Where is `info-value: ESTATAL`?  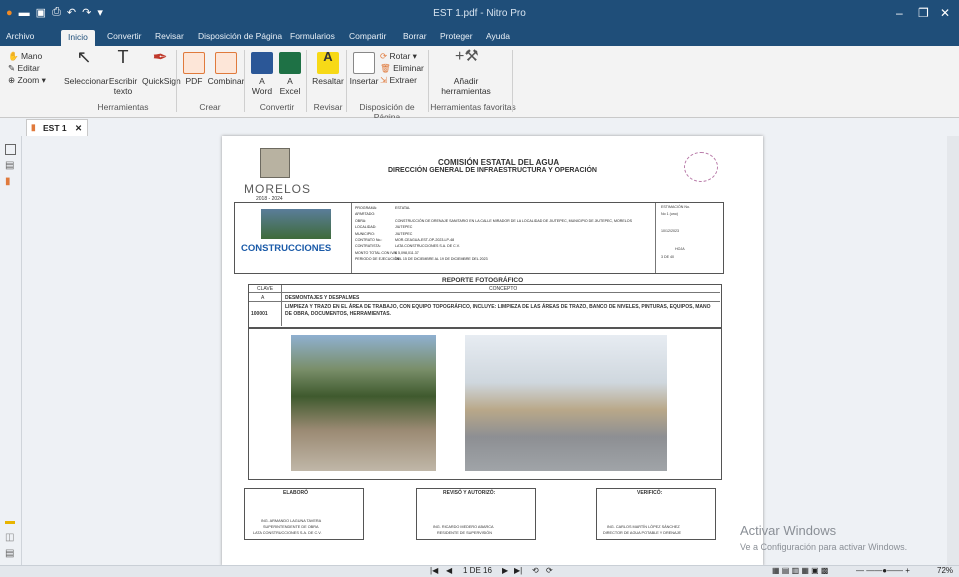 info-value: ESTATAL is located at coordinates (403, 208).